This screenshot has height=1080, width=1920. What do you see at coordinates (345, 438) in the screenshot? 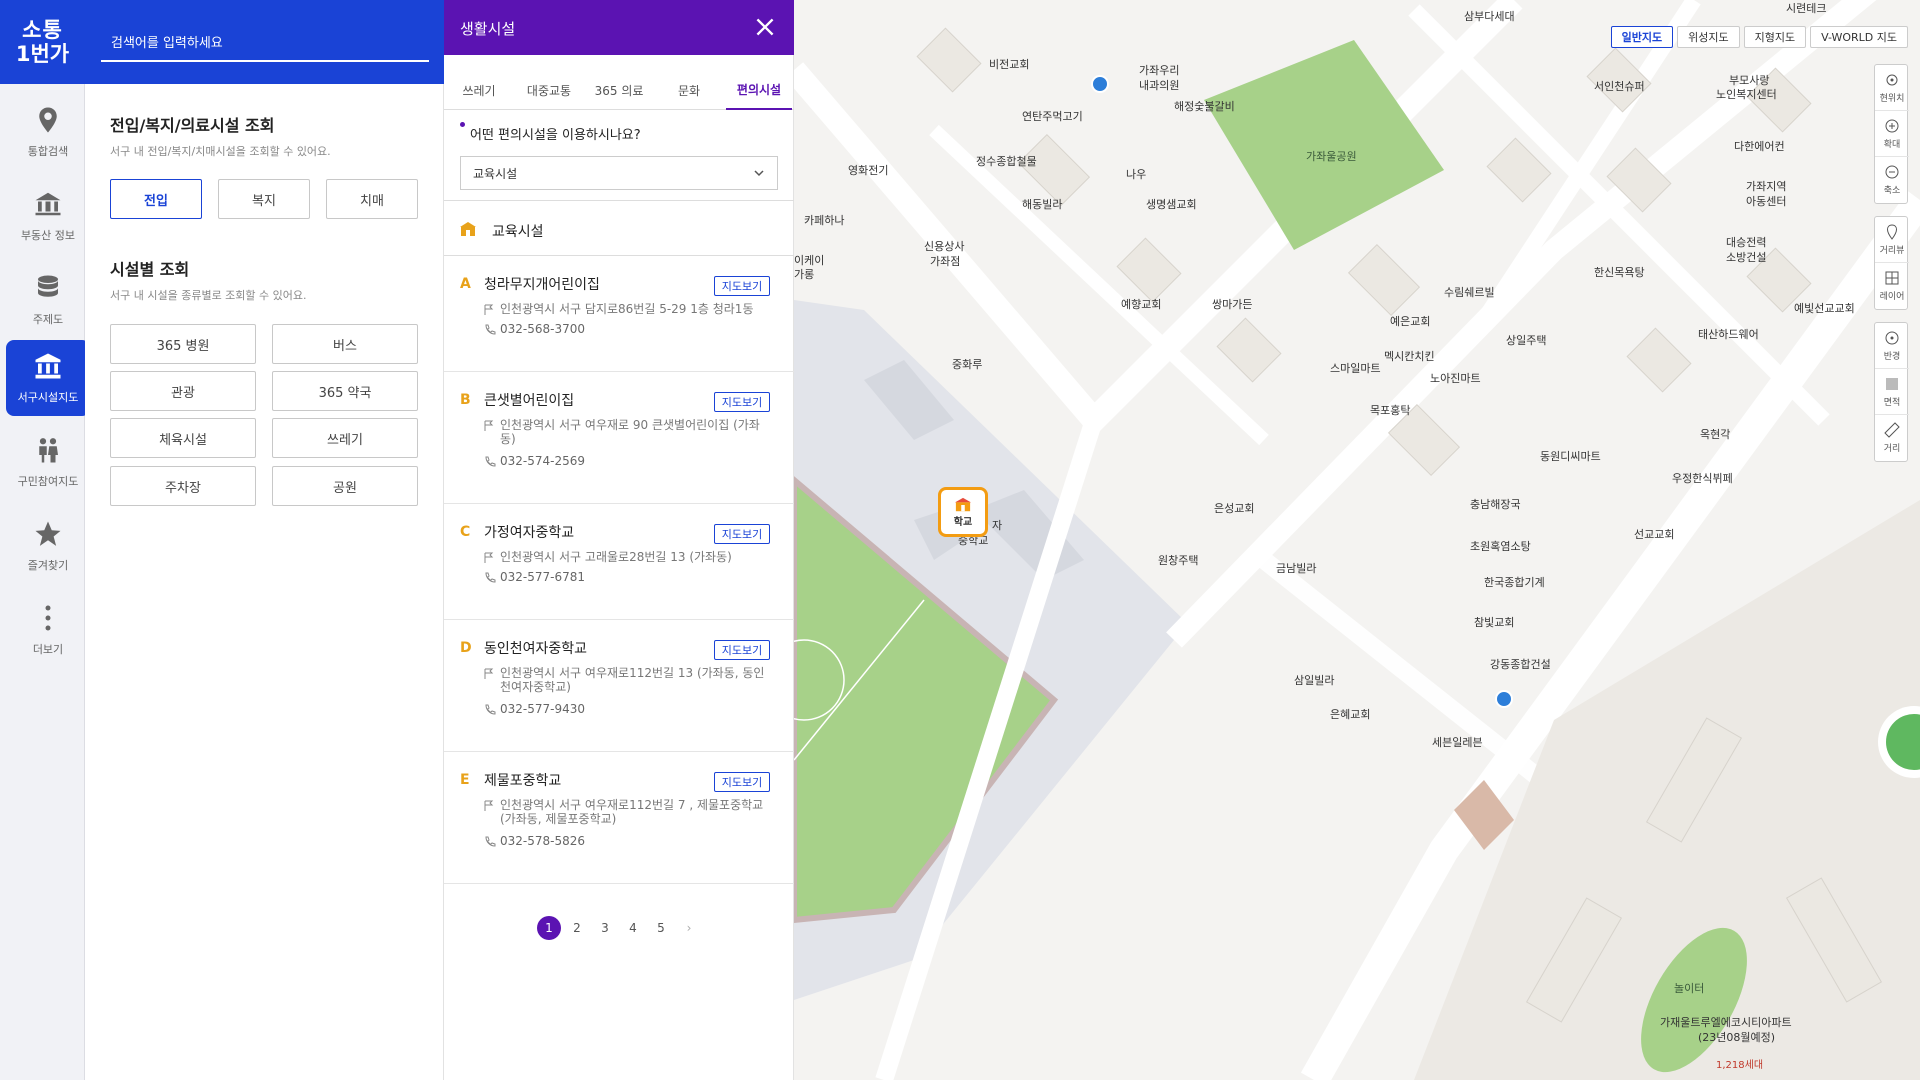
I see `garbage-button: 쓰레기` at bounding box center [345, 438].